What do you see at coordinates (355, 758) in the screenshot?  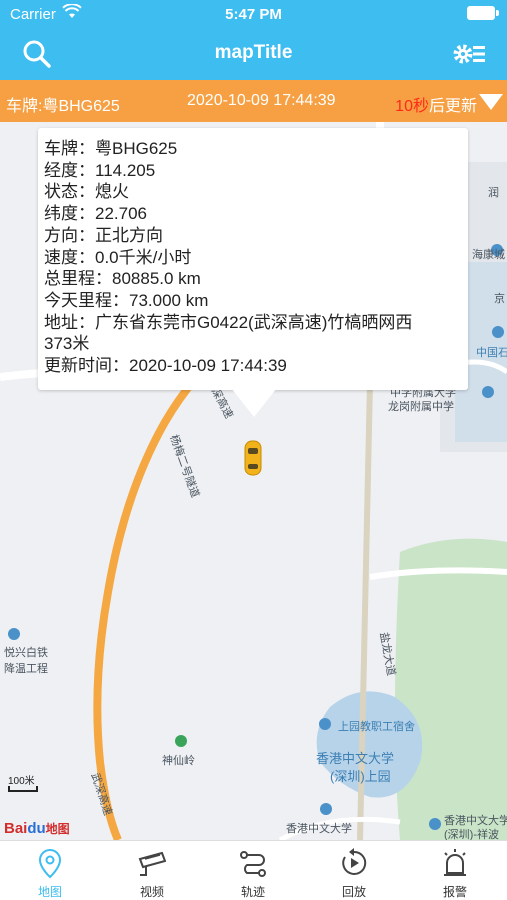 I see `map-label-cuhk-a: 香港中文大学` at bounding box center [355, 758].